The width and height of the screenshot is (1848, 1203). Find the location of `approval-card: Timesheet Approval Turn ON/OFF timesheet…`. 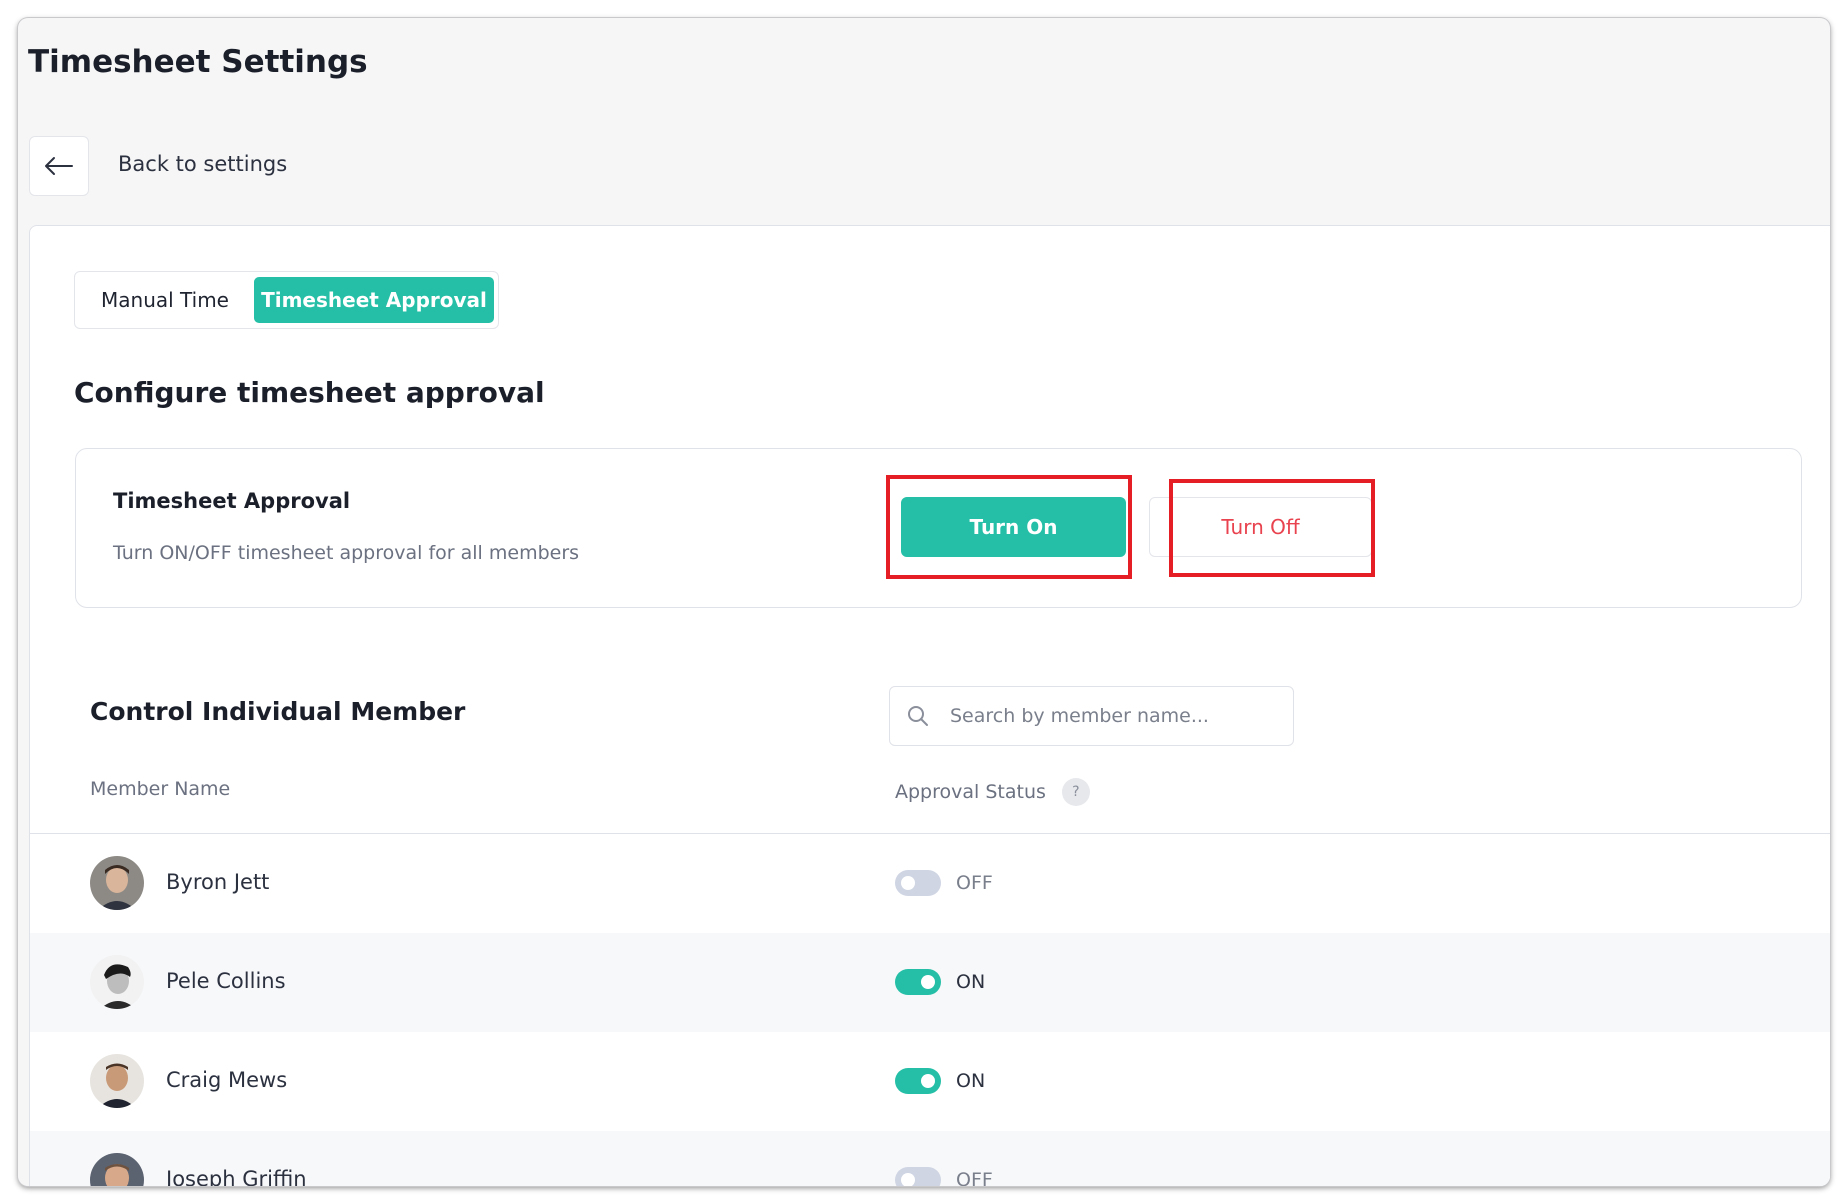

approval-card: Timesheet Approval Turn ON/OFF timesheet… is located at coordinates (938, 528).